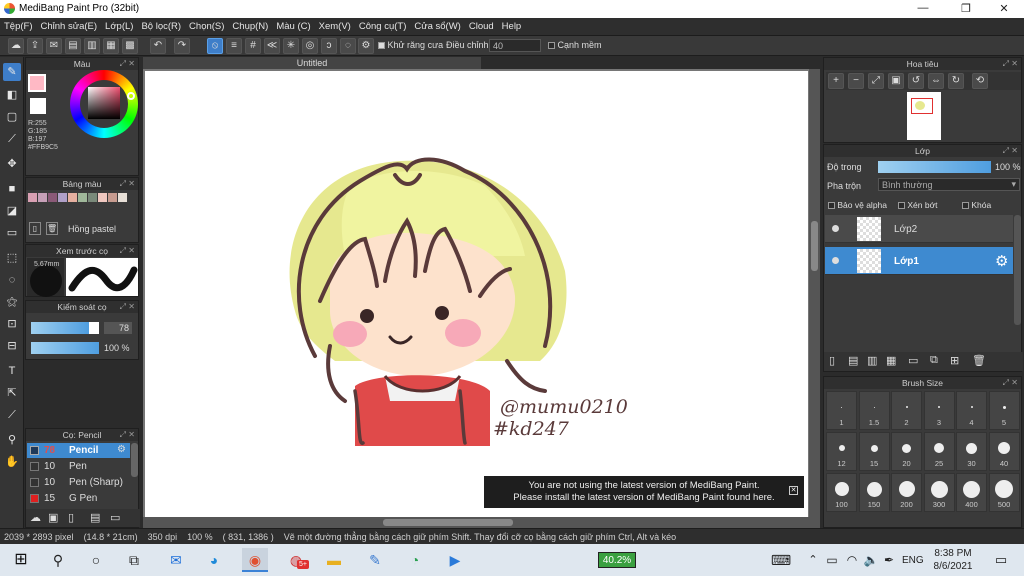  I want to click on notification-center-icon: ▭, so click(1001, 560).